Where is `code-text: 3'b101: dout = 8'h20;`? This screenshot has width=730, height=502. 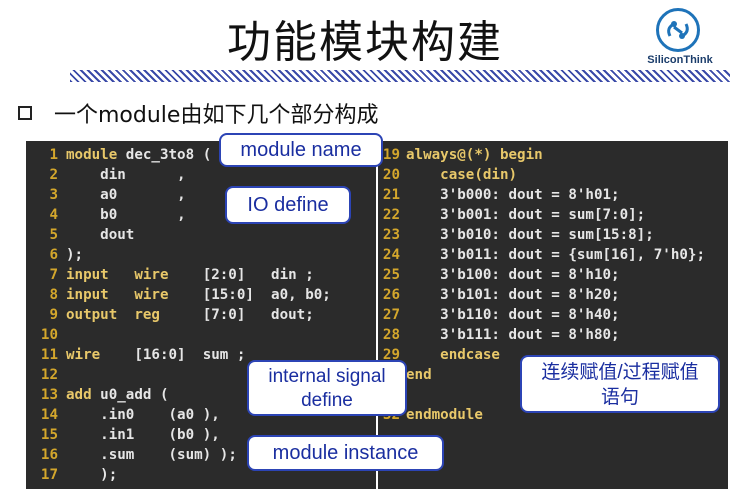 code-text: 3'b101: dout = 8'h20; is located at coordinates (530, 295).